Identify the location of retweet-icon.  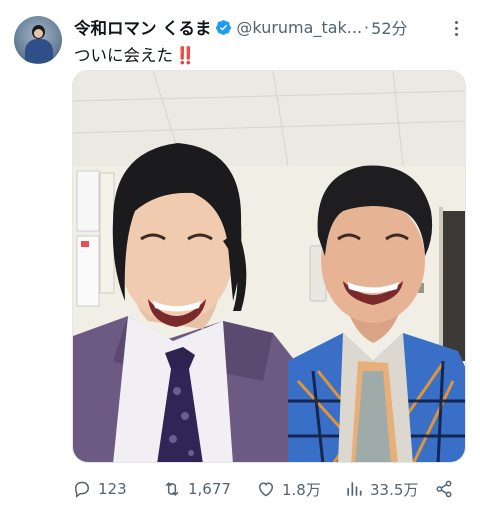
(172, 489).